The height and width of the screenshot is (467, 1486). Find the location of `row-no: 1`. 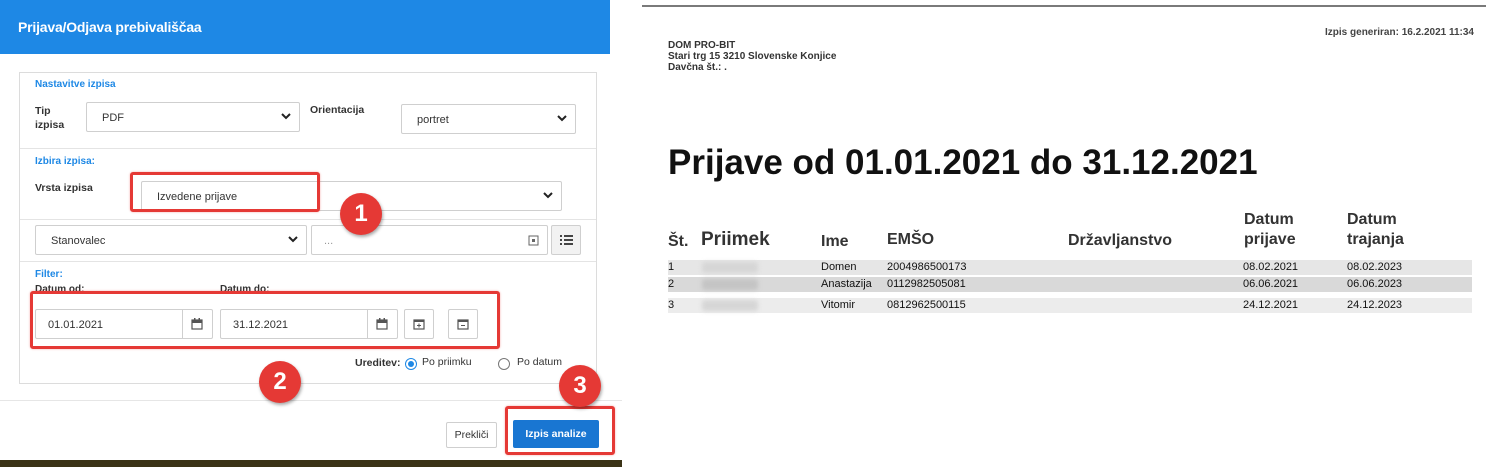

row-no: 1 is located at coordinates (671, 267).